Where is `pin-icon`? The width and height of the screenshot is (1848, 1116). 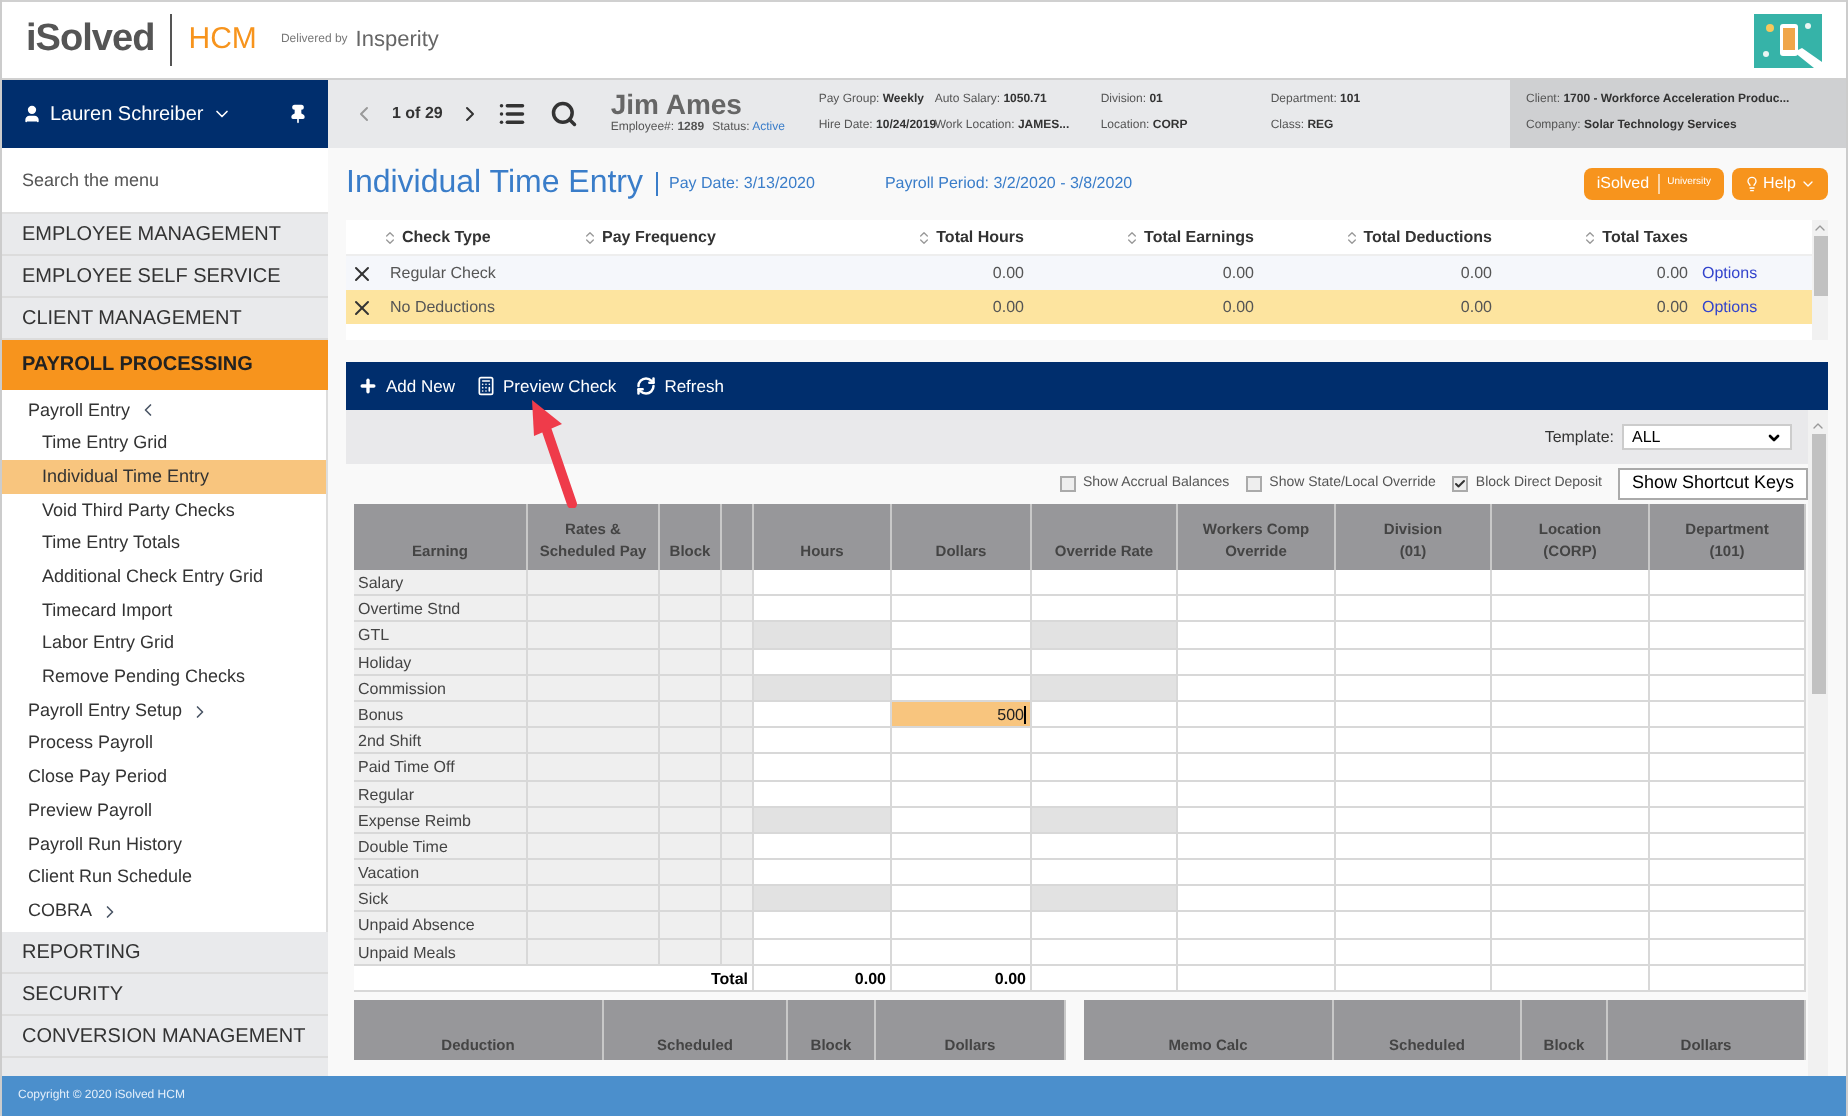 pin-icon is located at coordinates (298, 114).